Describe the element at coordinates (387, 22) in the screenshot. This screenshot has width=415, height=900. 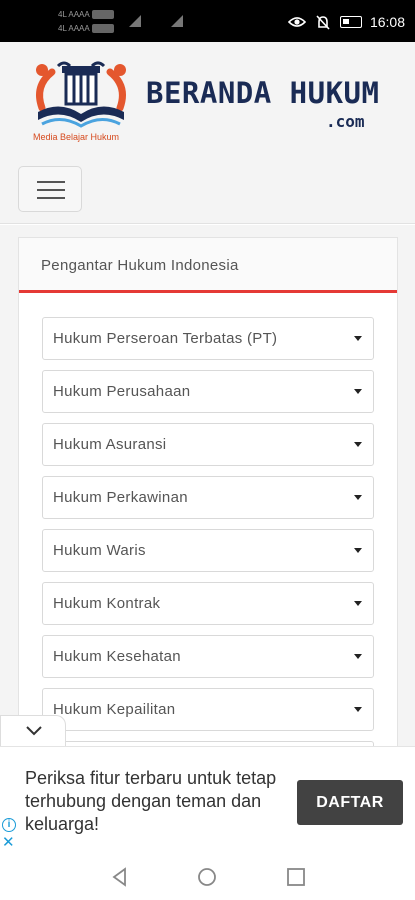
I see `status-time: 16:08` at that location.